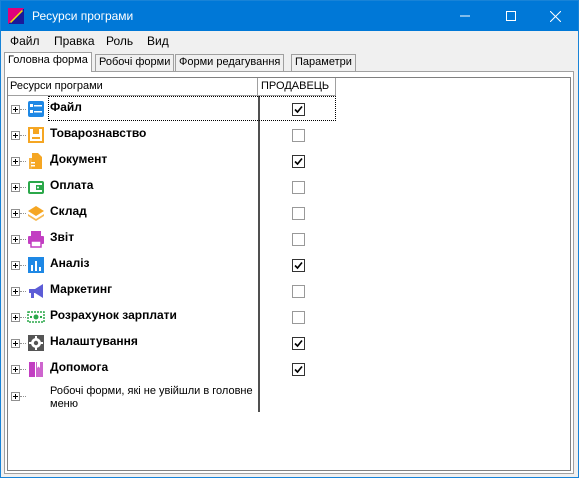 Image resolution: width=579 pixels, height=478 pixels. What do you see at coordinates (208, 109) in the screenshot?
I see `tree-row: Файл` at bounding box center [208, 109].